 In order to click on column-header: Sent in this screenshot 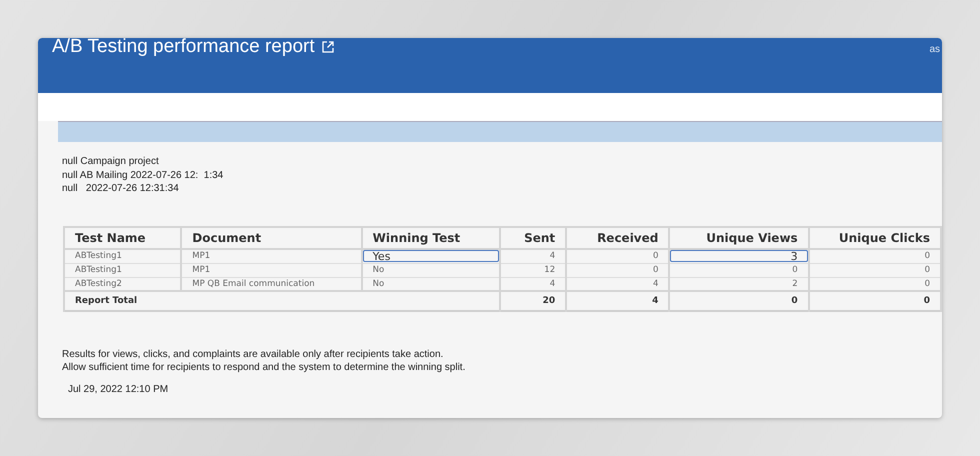, I will do `click(533, 237)`.